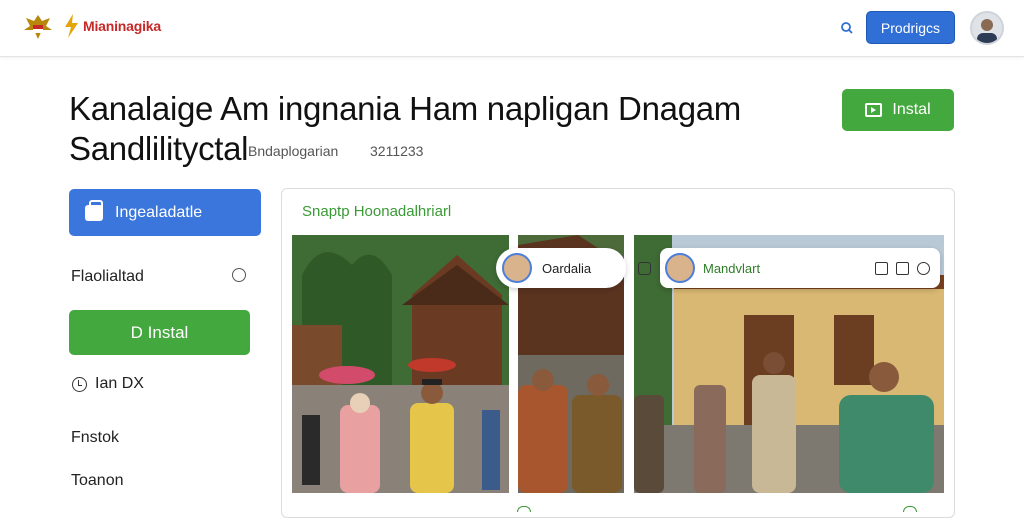  What do you see at coordinates (874, 110) in the screenshot?
I see `play-box-icon` at bounding box center [874, 110].